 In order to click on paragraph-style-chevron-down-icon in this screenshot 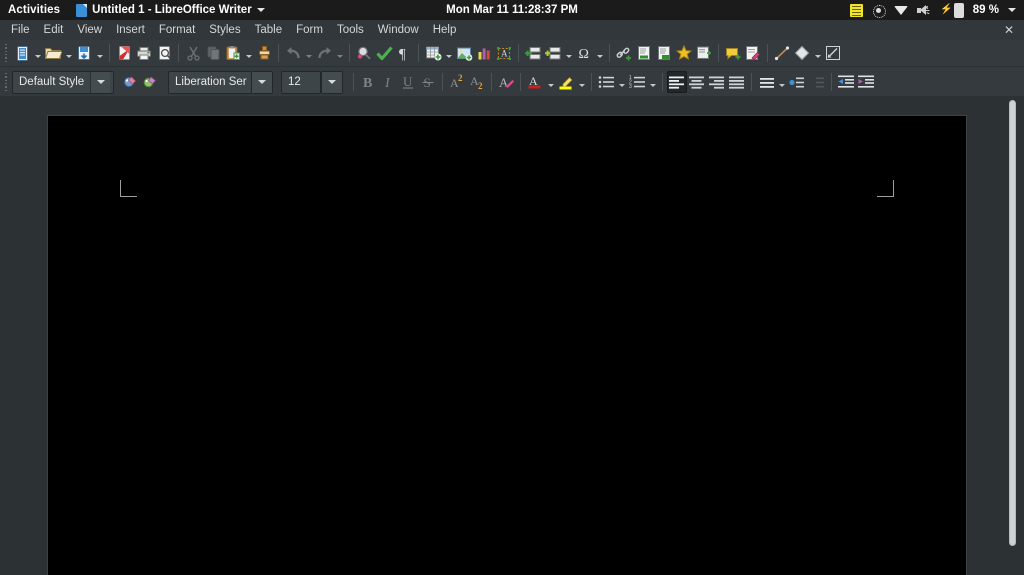, I will do `click(100, 82)`.